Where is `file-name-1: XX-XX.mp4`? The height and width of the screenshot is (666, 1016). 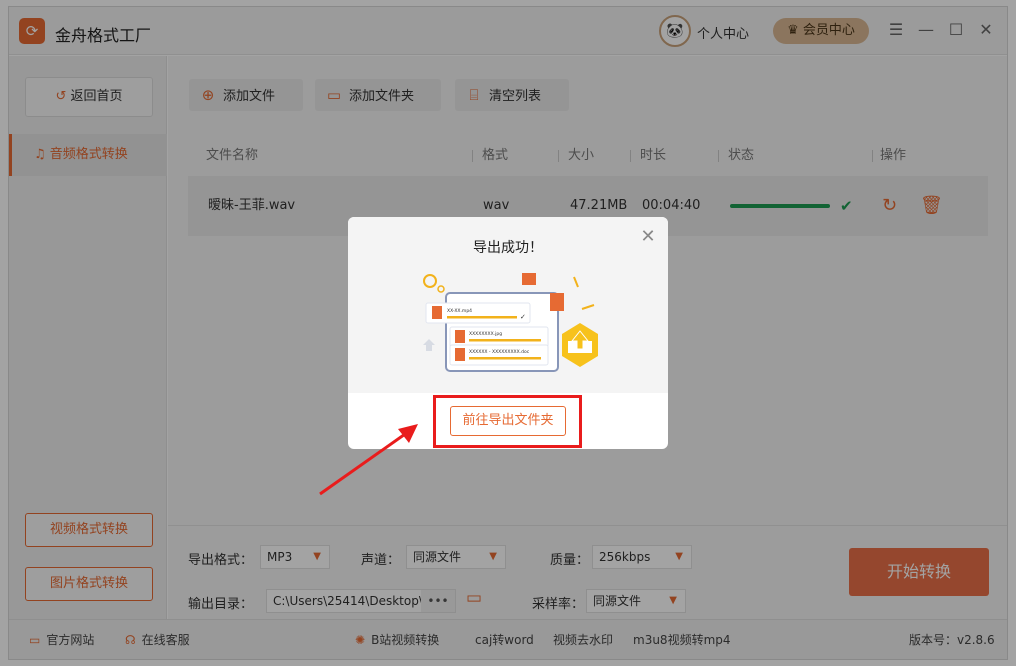
file-name-1: XX-XX.mp4 is located at coordinates (459, 311).